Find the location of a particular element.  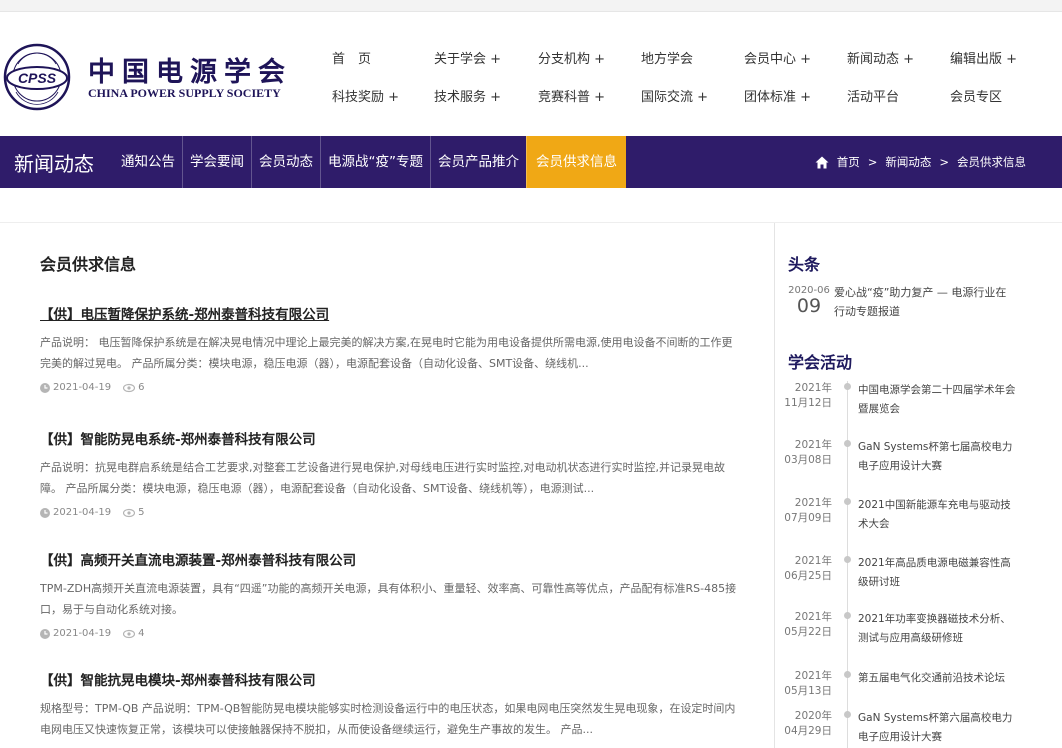

activity-date: 2021年 03月08日 is located at coordinates (808, 452).